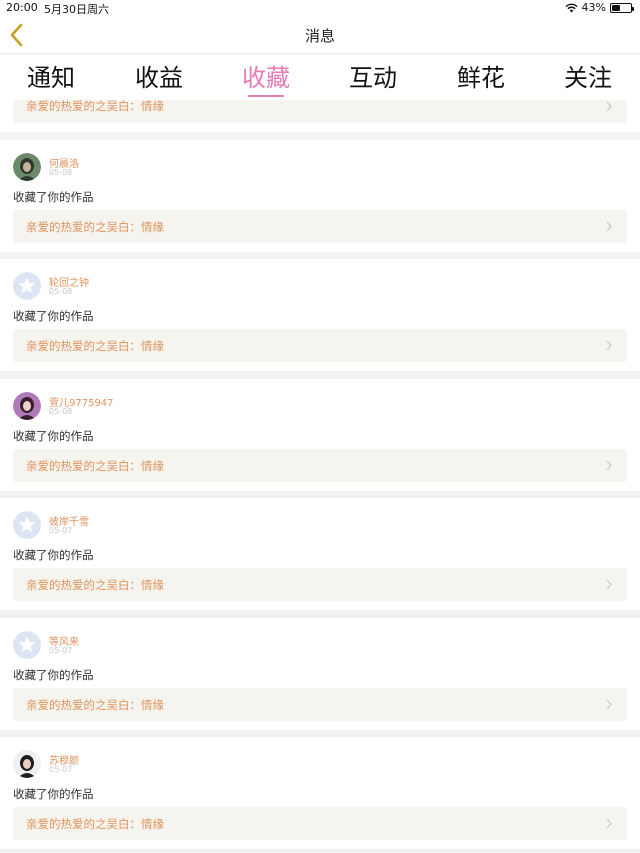 The height and width of the screenshot is (853, 640). I want to click on page-title: 消息, so click(319, 36).